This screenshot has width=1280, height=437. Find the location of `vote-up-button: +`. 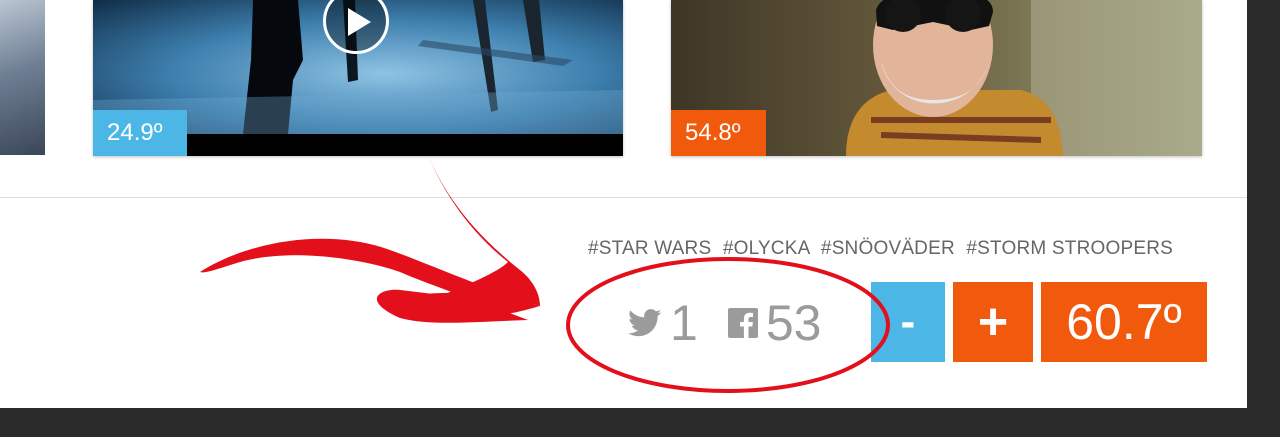

vote-up-button: + is located at coordinates (993, 322).